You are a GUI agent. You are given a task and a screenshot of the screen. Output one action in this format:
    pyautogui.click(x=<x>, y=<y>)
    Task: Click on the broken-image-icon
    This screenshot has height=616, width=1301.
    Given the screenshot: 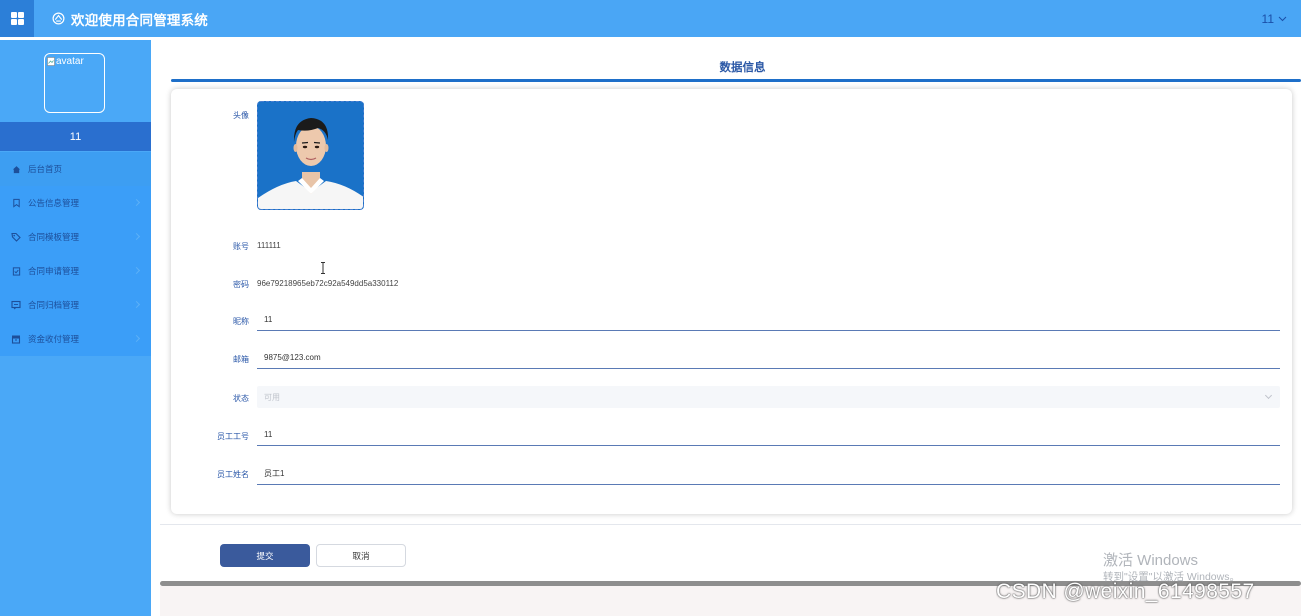 What is the action you would take?
    pyautogui.click(x=51, y=61)
    